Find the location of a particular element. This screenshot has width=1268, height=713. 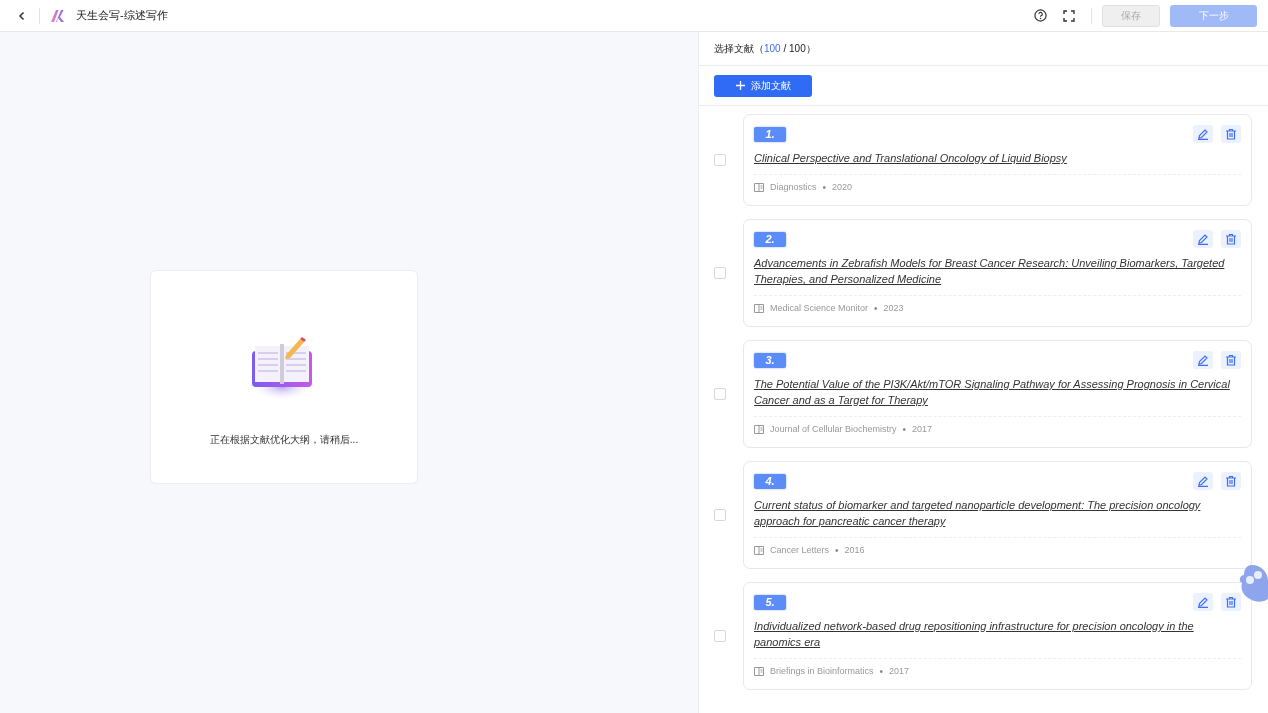

fullscreen-icon is located at coordinates (1069, 15).